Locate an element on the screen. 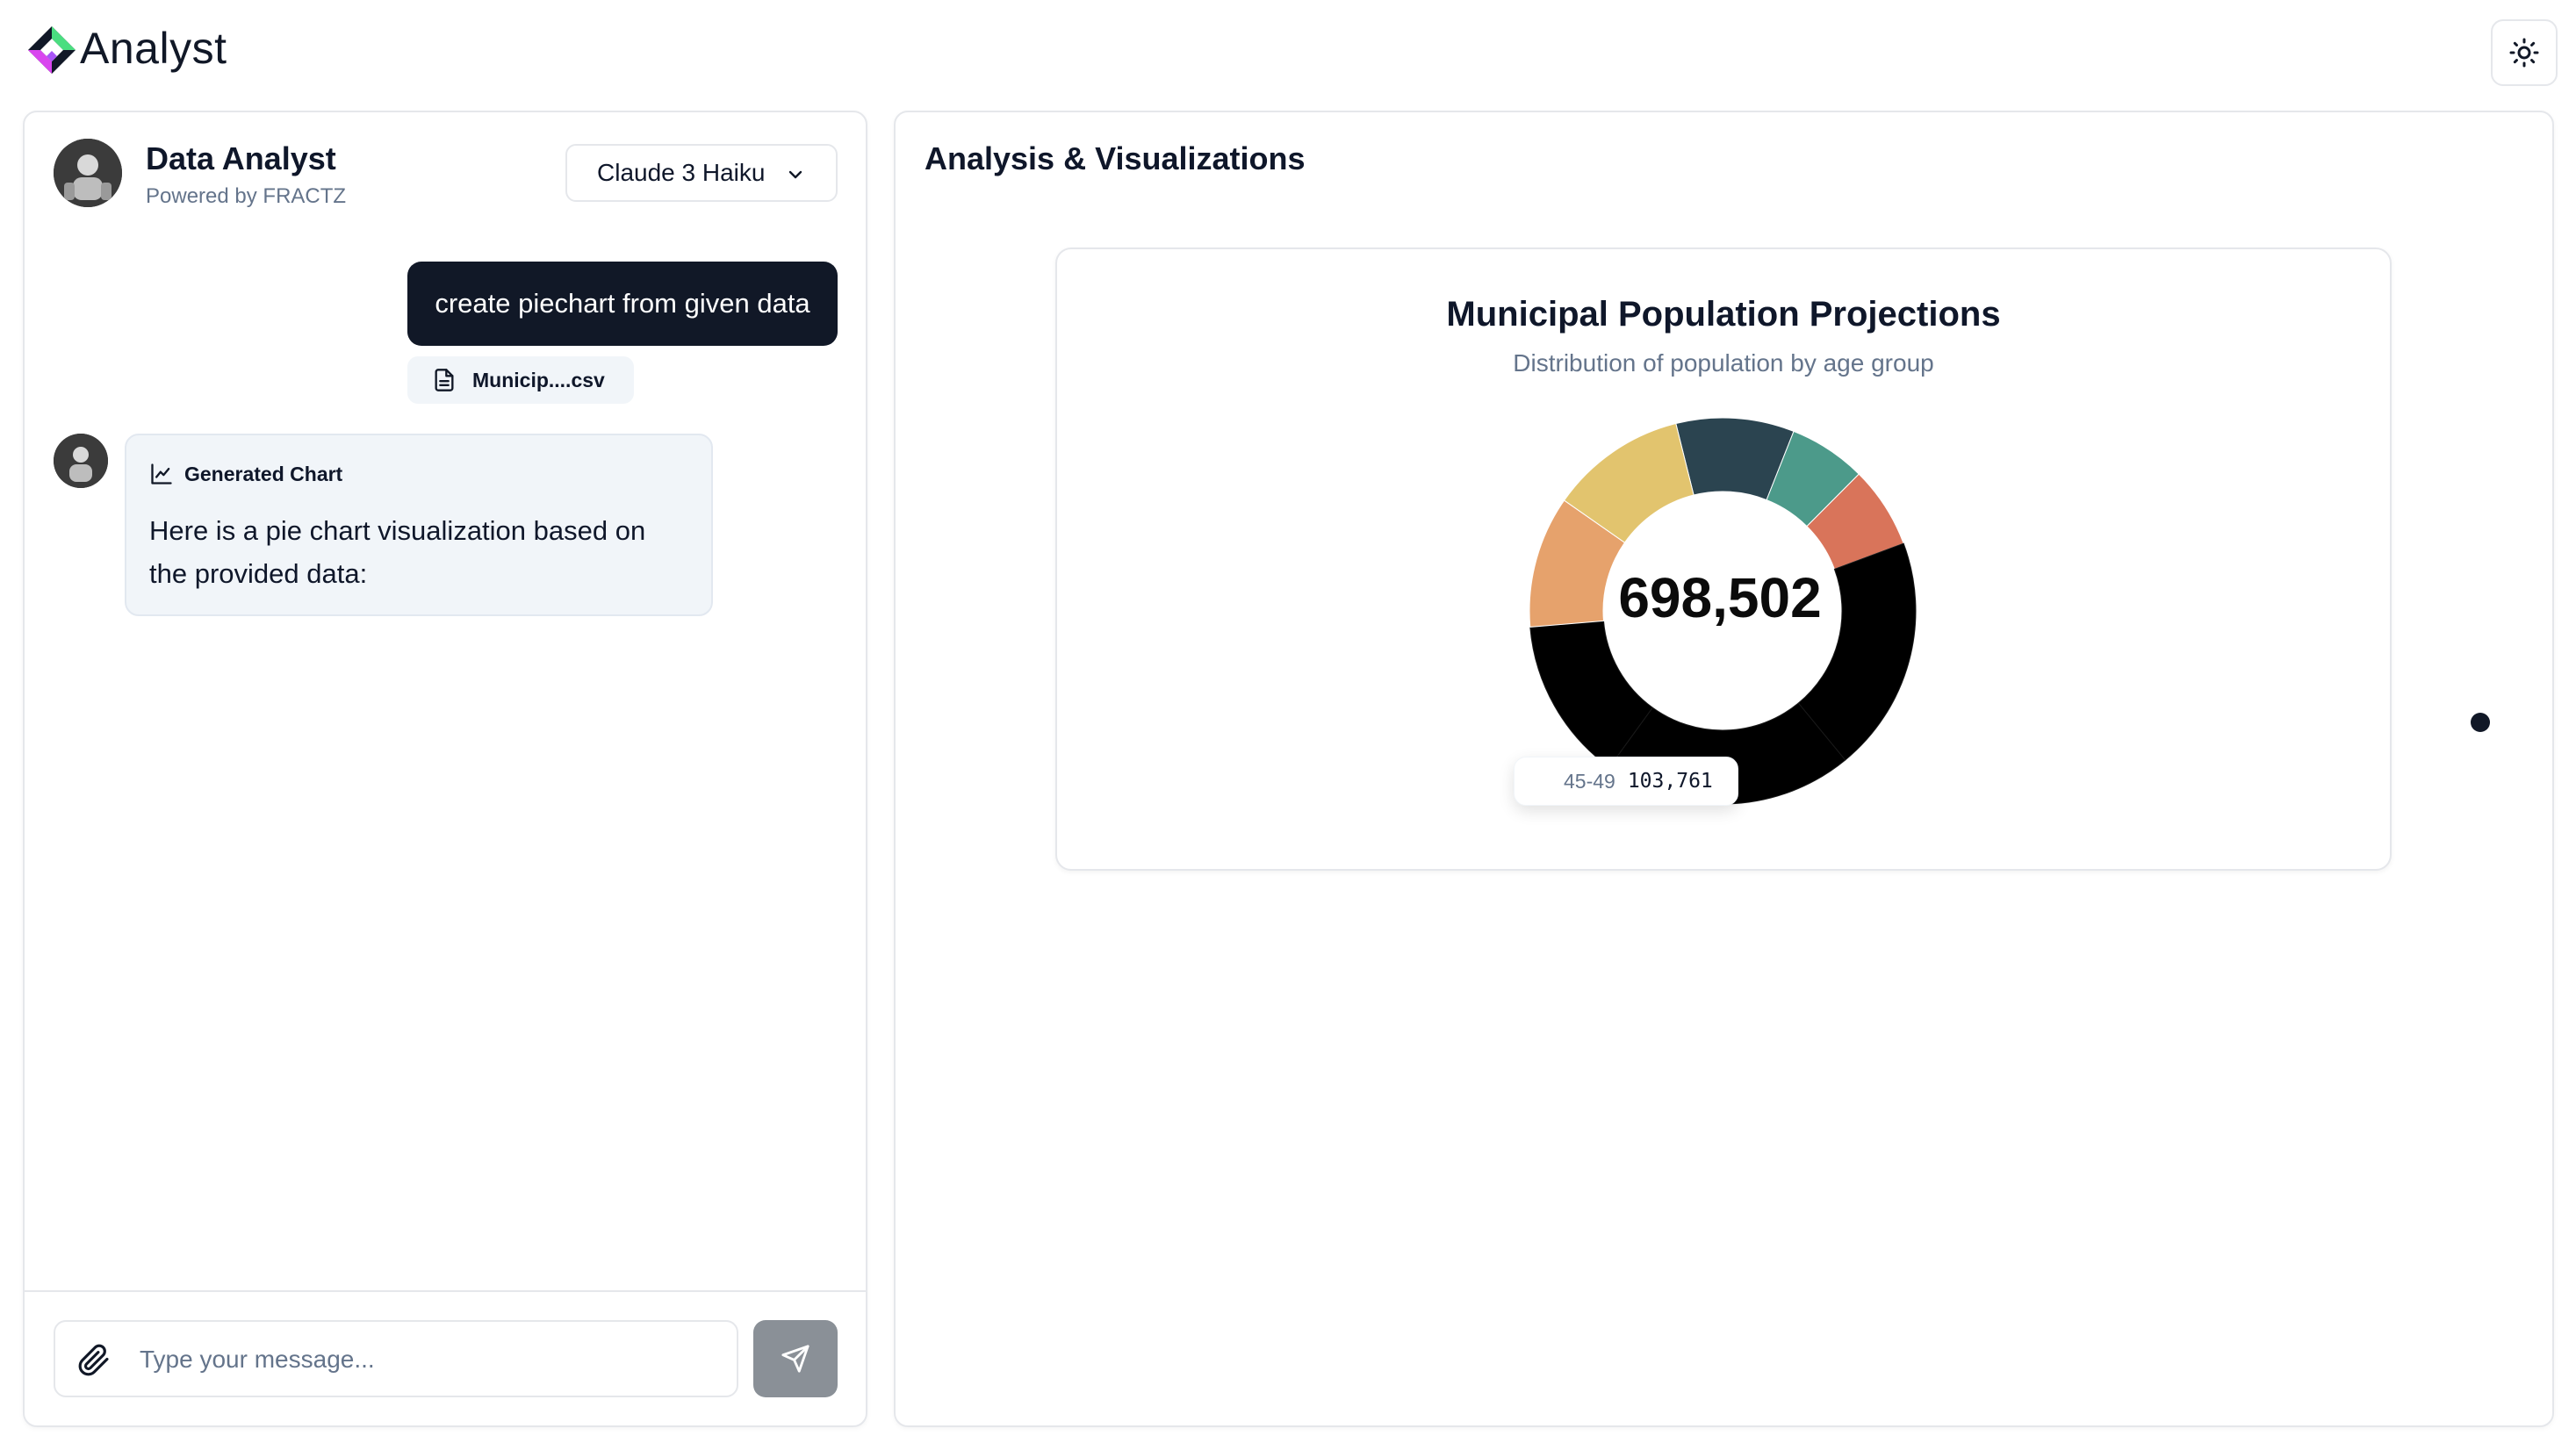 The image size is (2576, 1450). paperclip-icon is located at coordinates (93, 1360).